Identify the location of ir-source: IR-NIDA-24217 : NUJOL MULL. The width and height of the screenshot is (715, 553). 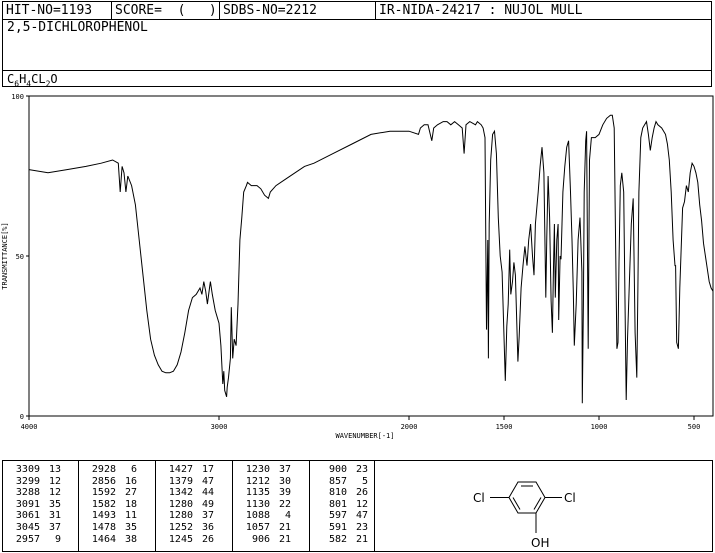
(481, 10).